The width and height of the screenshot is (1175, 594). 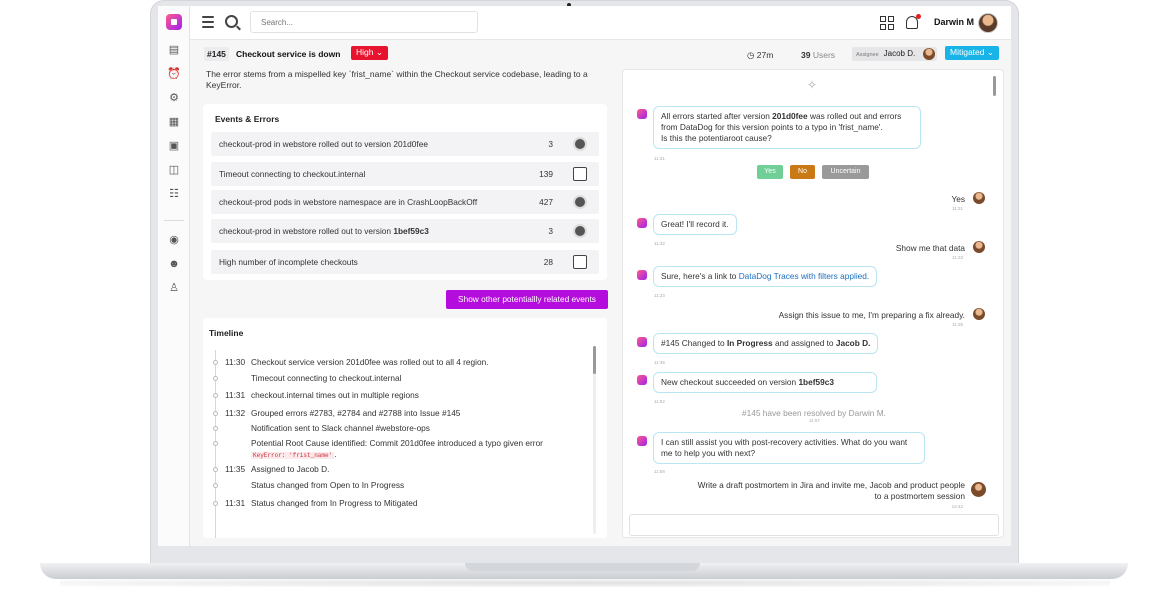 I want to click on assignee-selector: Assignee Jacob D., so click(x=895, y=54).